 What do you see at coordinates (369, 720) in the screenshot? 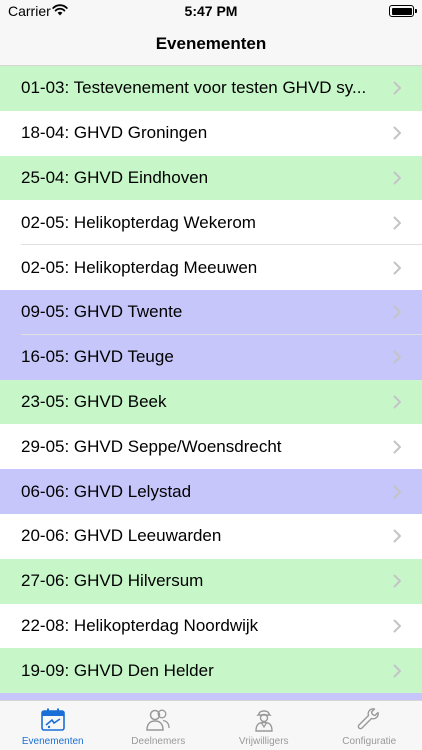
I see `wrench-icon` at bounding box center [369, 720].